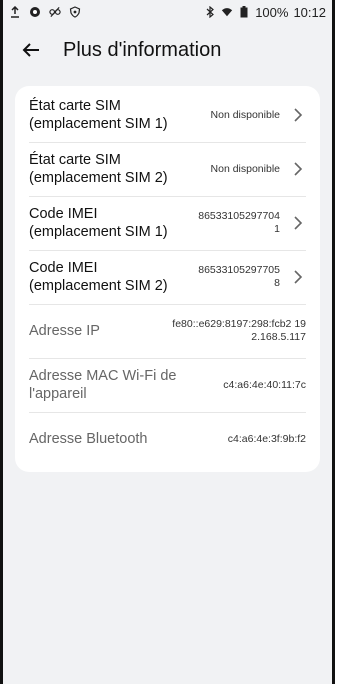 Image resolution: width=345 pixels, height=684 pixels. Describe the element at coordinates (264, 384) in the screenshot. I see `row-value: c4:a6:4e:40:11:7c` at that location.